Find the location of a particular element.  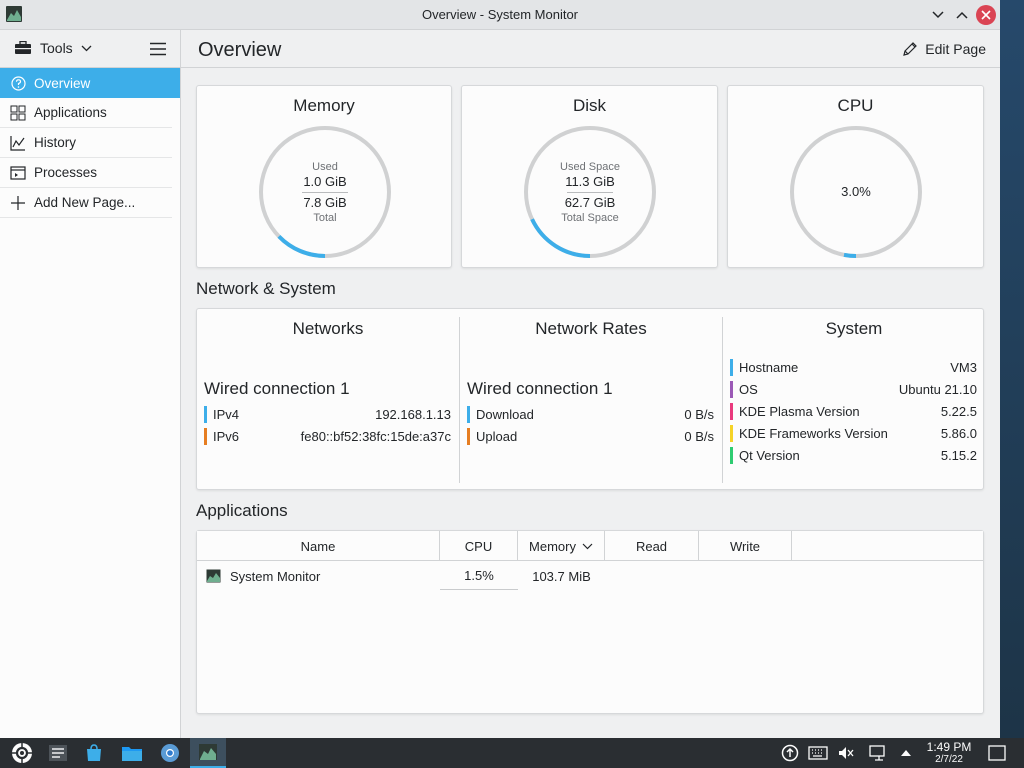

tray-expand-button is located at coordinates (906, 753).